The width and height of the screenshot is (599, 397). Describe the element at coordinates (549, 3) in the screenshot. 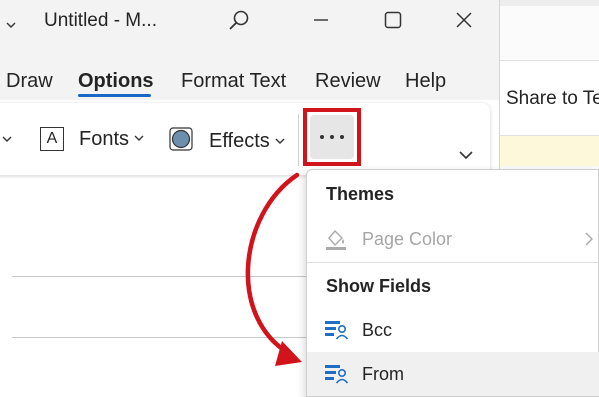

I see `background-window-titlebar` at that location.